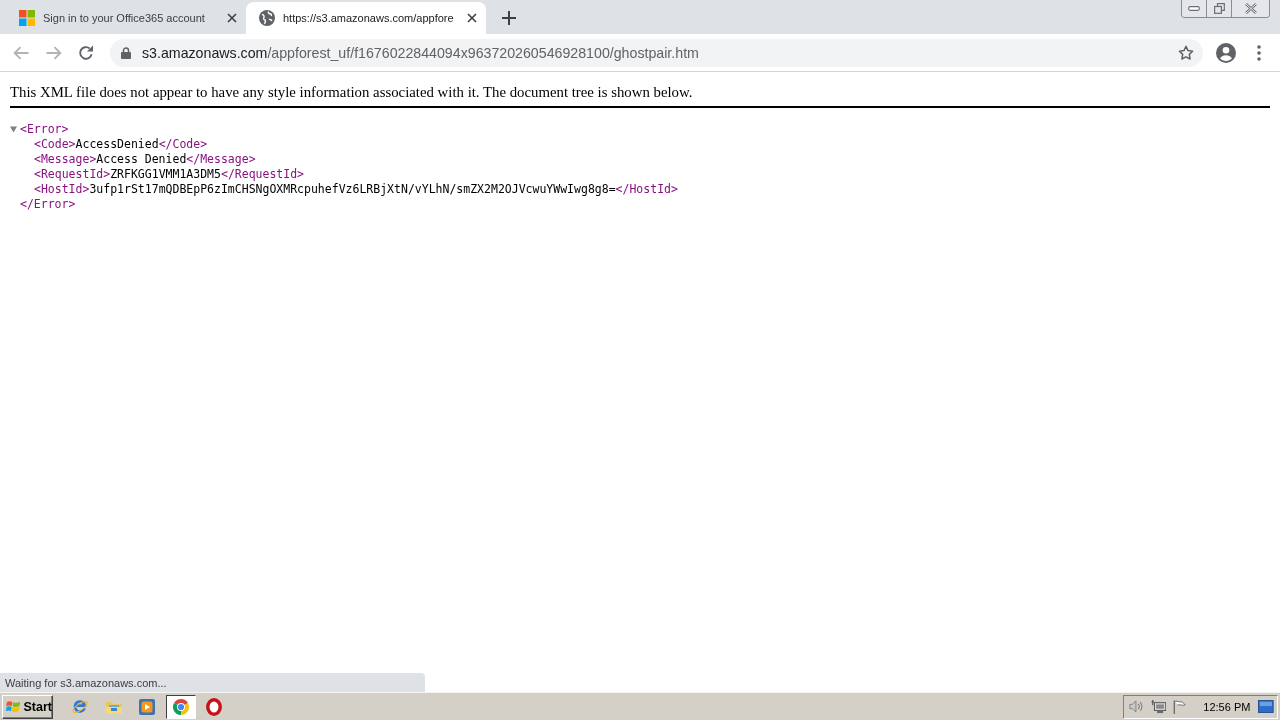 Image resolution: width=1280 pixels, height=720 pixels. What do you see at coordinates (1226, 52) in the screenshot?
I see `account-icon` at bounding box center [1226, 52].